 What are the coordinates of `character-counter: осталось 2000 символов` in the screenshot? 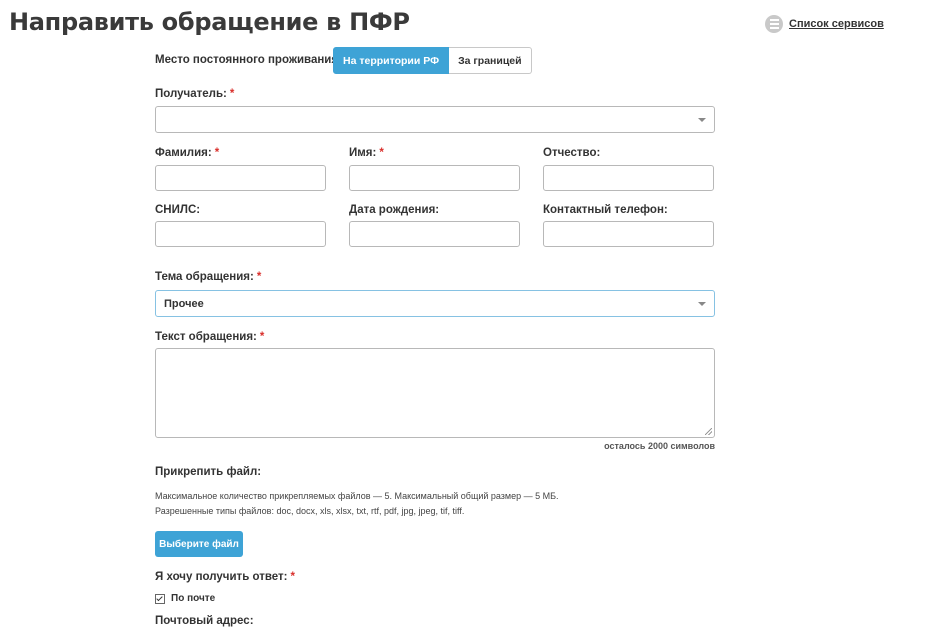 It's located at (659, 446).